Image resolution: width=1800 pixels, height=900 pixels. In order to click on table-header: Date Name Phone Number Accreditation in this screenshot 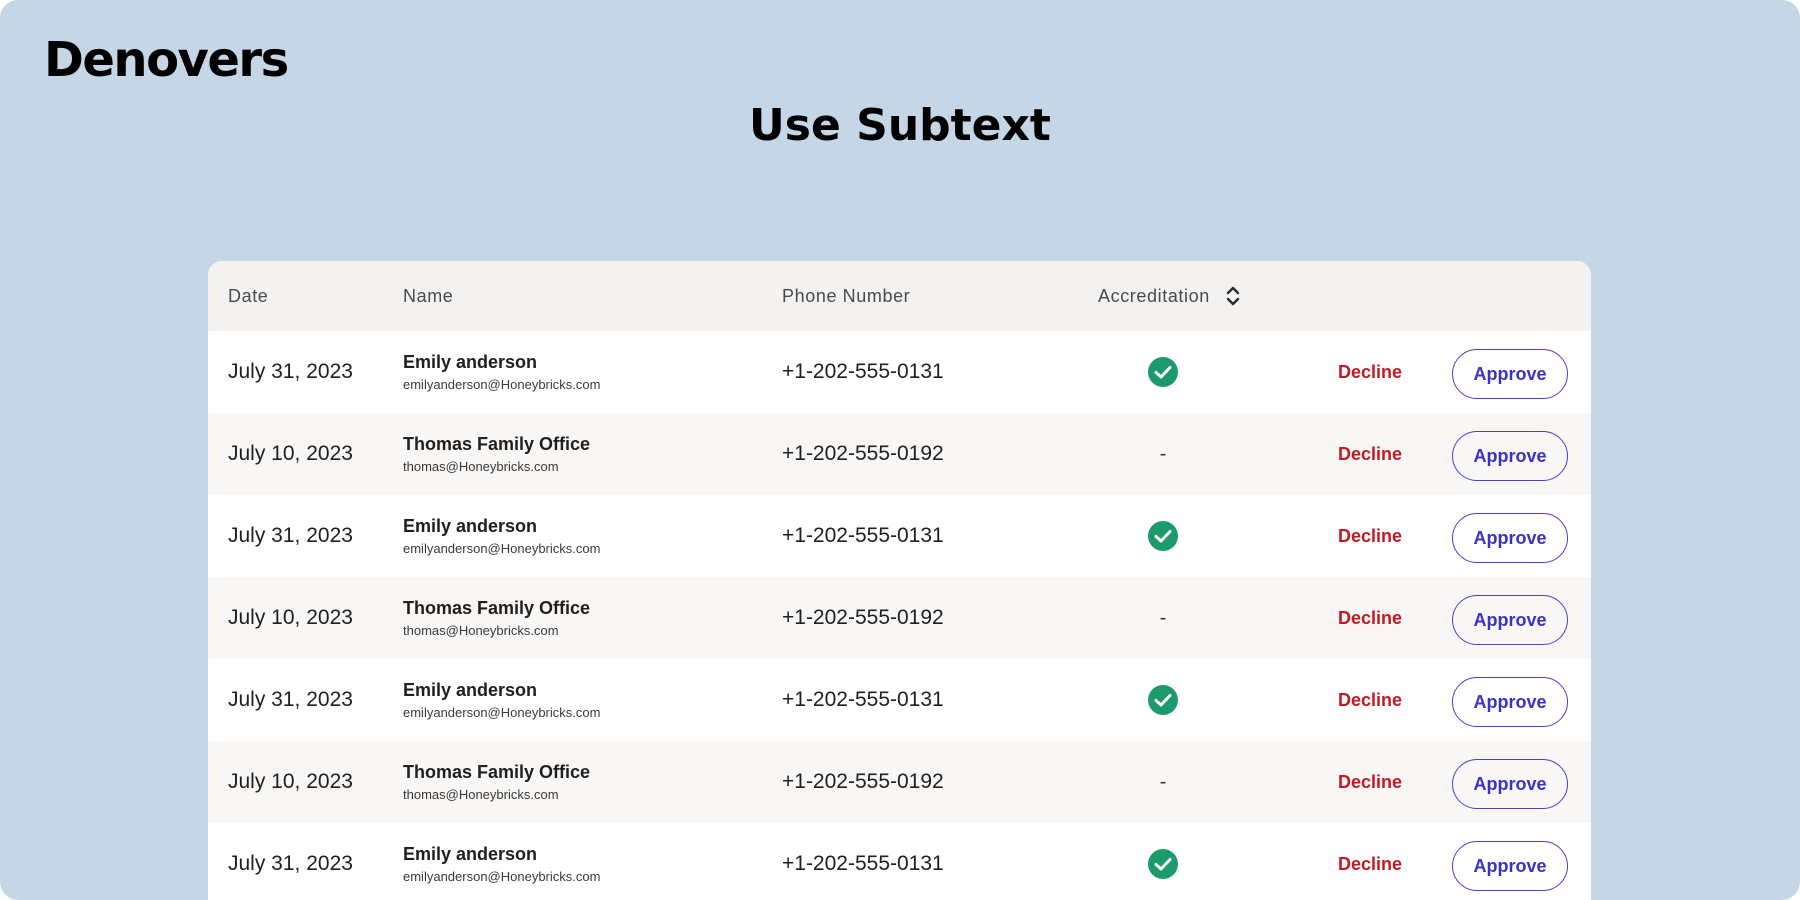, I will do `click(899, 296)`.